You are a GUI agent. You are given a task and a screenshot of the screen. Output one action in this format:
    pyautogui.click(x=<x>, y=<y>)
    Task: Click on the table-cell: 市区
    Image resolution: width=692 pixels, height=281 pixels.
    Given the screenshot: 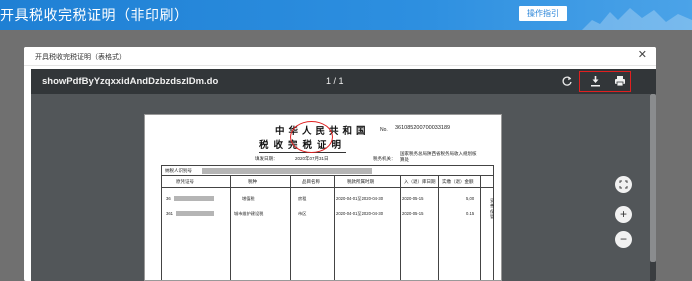 What is the action you would take?
    pyautogui.click(x=302, y=213)
    